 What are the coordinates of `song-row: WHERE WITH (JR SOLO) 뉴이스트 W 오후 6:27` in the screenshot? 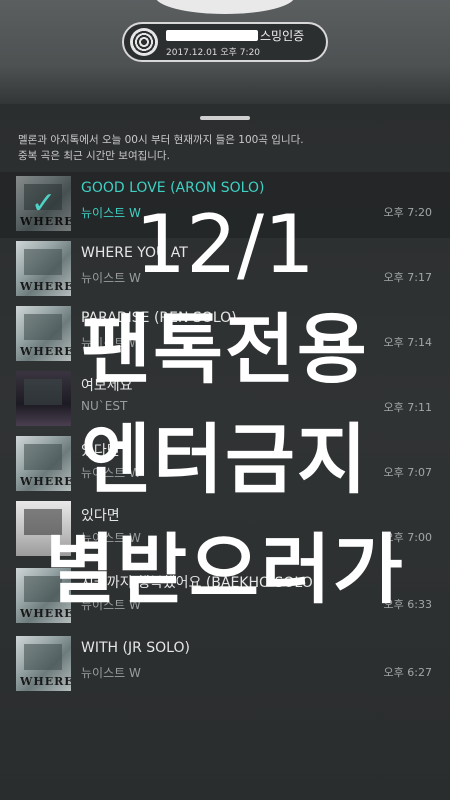 It's located at (225, 665).